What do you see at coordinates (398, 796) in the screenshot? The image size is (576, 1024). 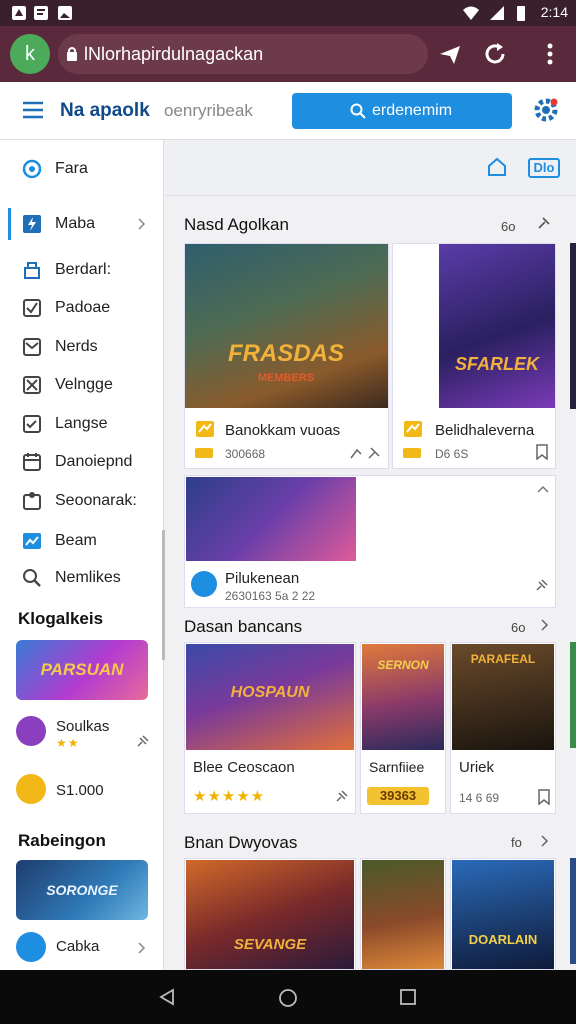 I see `game-meta: 39363` at bounding box center [398, 796].